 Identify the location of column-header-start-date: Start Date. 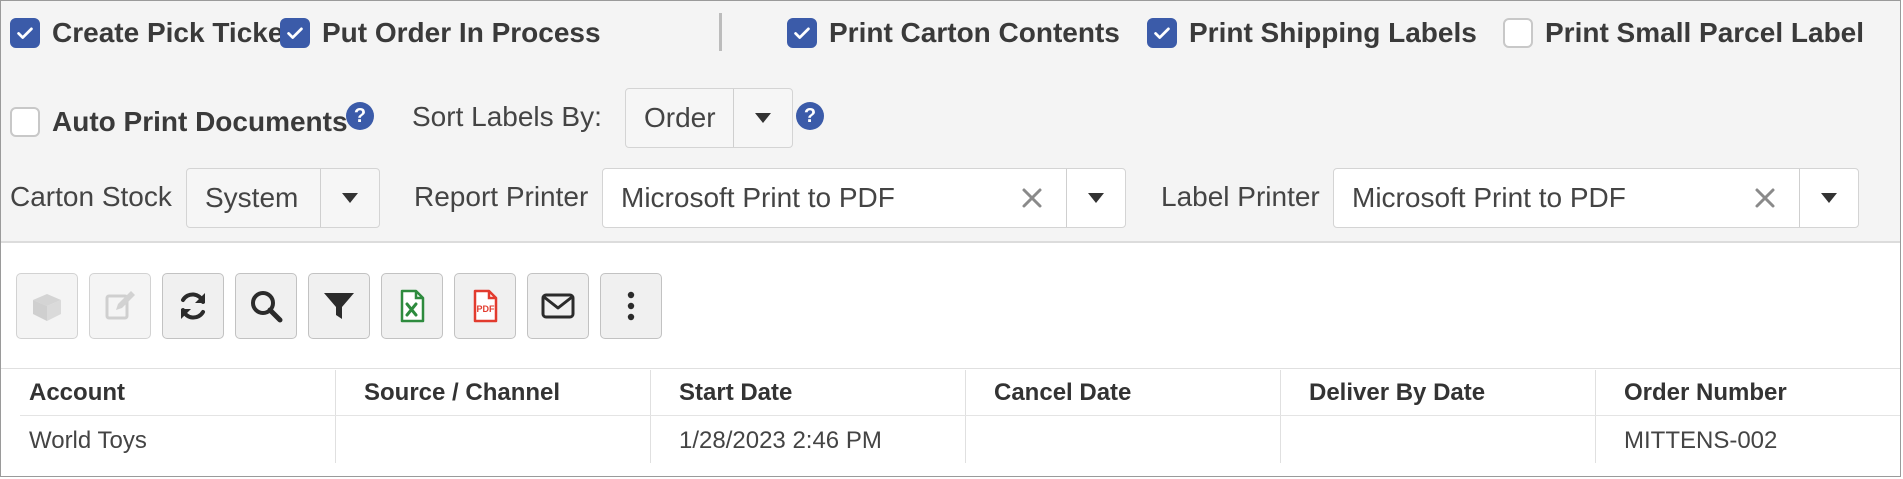
(808, 393).